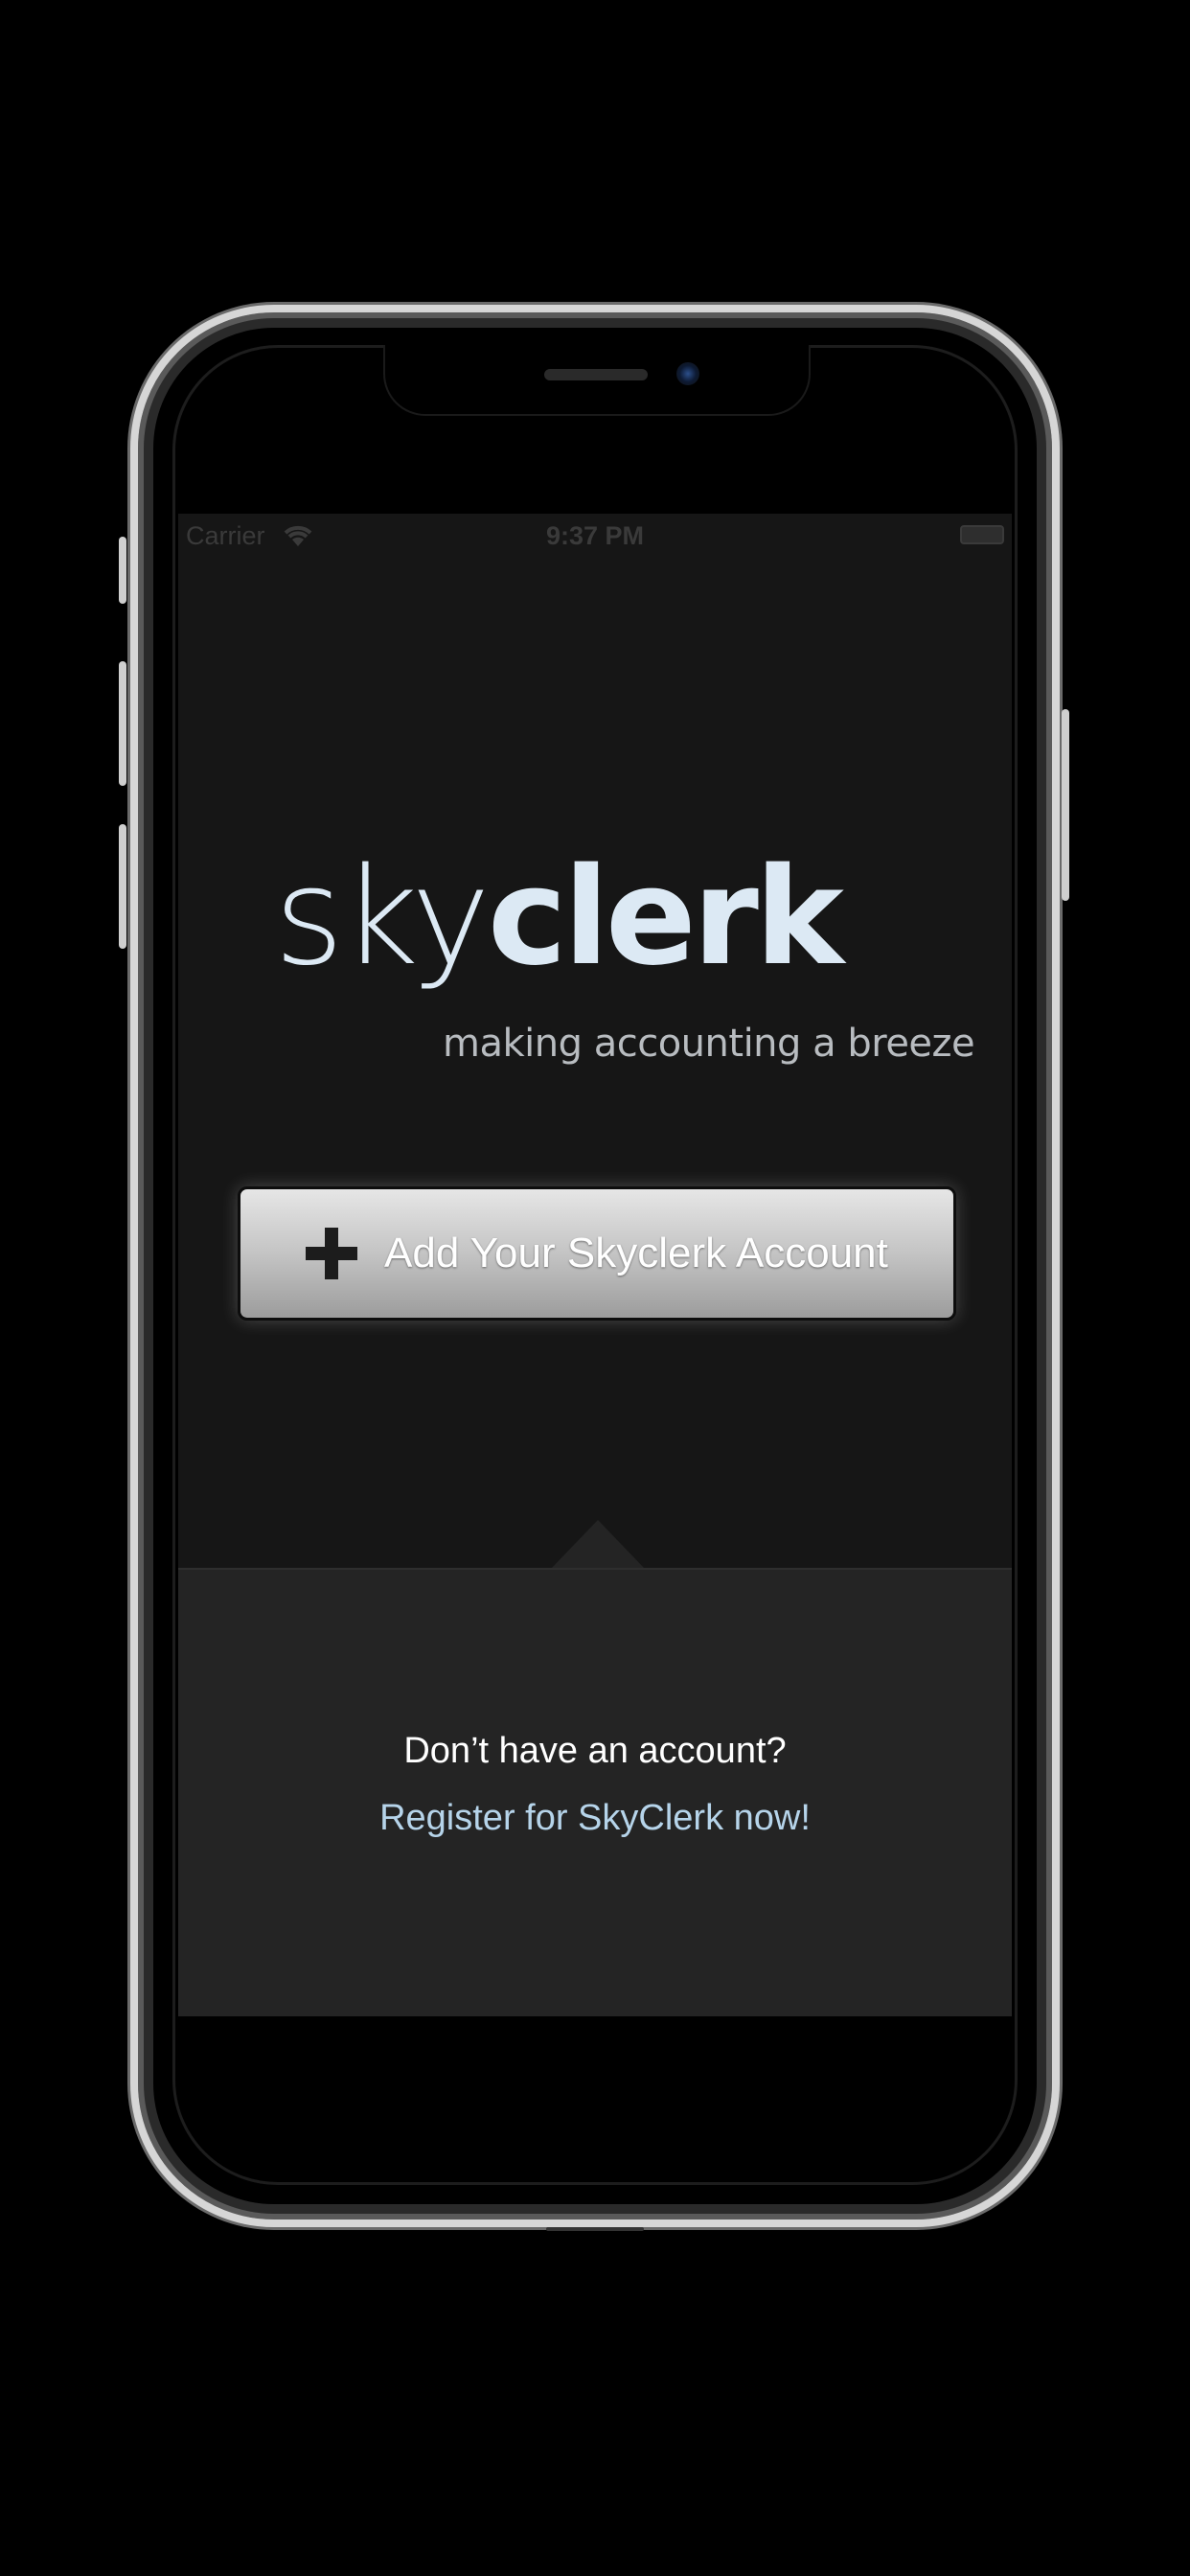  Describe the element at coordinates (595, 1818) in the screenshot. I see `register-link: Register for SkyClerk now!` at that location.